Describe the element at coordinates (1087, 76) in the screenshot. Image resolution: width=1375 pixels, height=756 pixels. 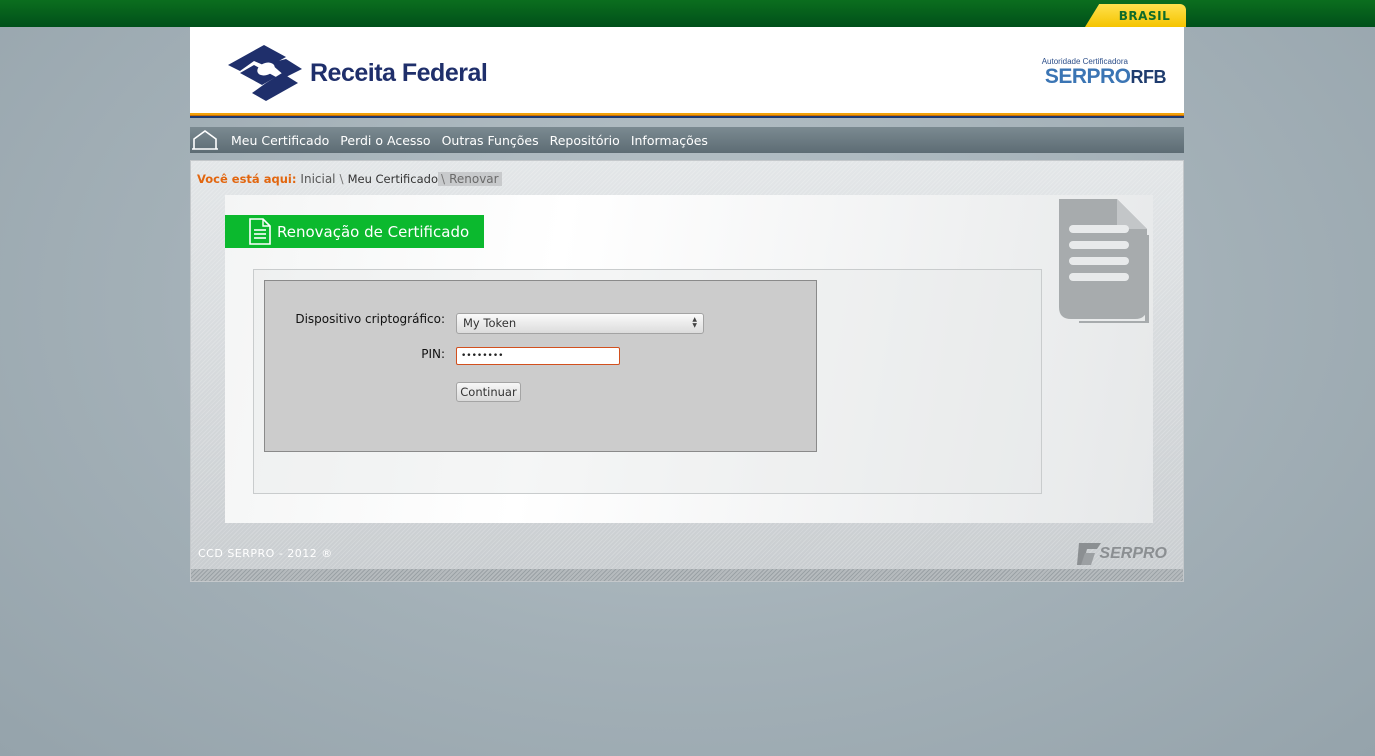
I see `serpro-logo-serpro: SERPRO` at that location.